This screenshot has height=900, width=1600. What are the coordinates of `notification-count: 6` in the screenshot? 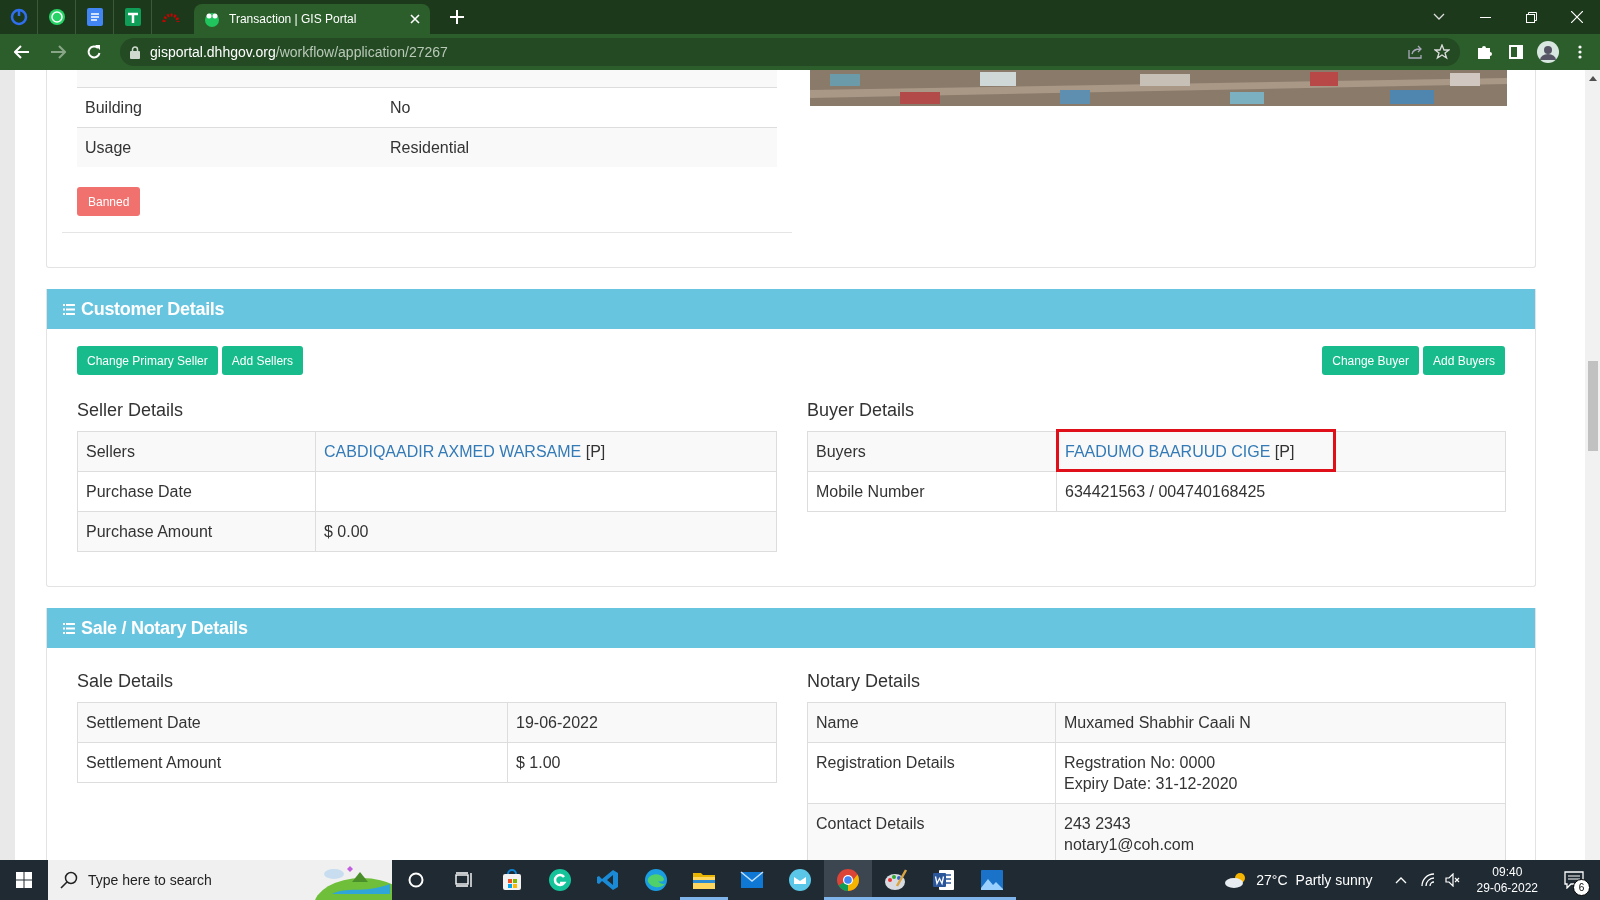 It's located at (1581, 887).